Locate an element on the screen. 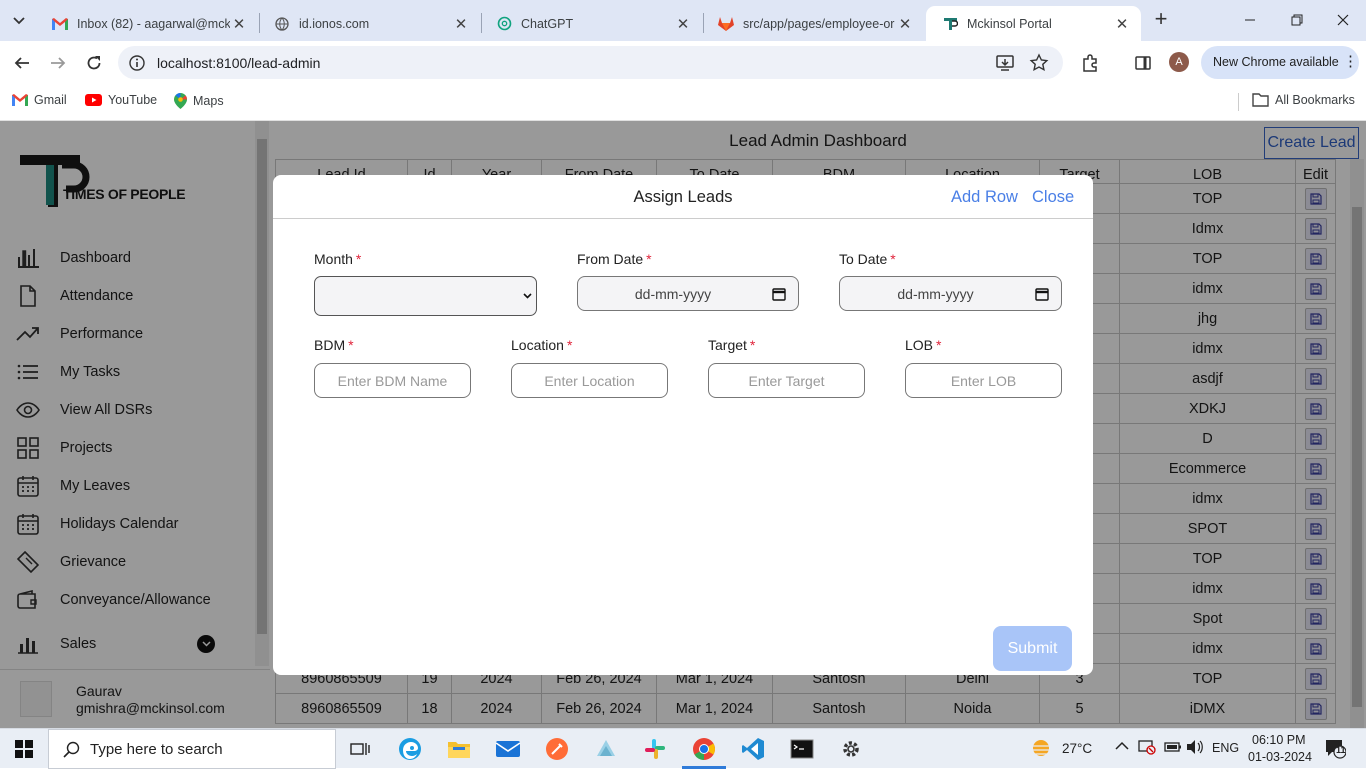 This screenshot has width=1366, height=769. clock-time: 06:10 PM is located at coordinates (1279, 740).